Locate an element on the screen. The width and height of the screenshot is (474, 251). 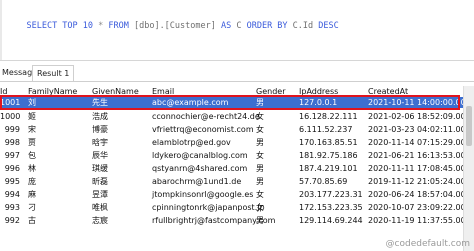
cell-family-name: 庞 is located at coordinates (32, 181).